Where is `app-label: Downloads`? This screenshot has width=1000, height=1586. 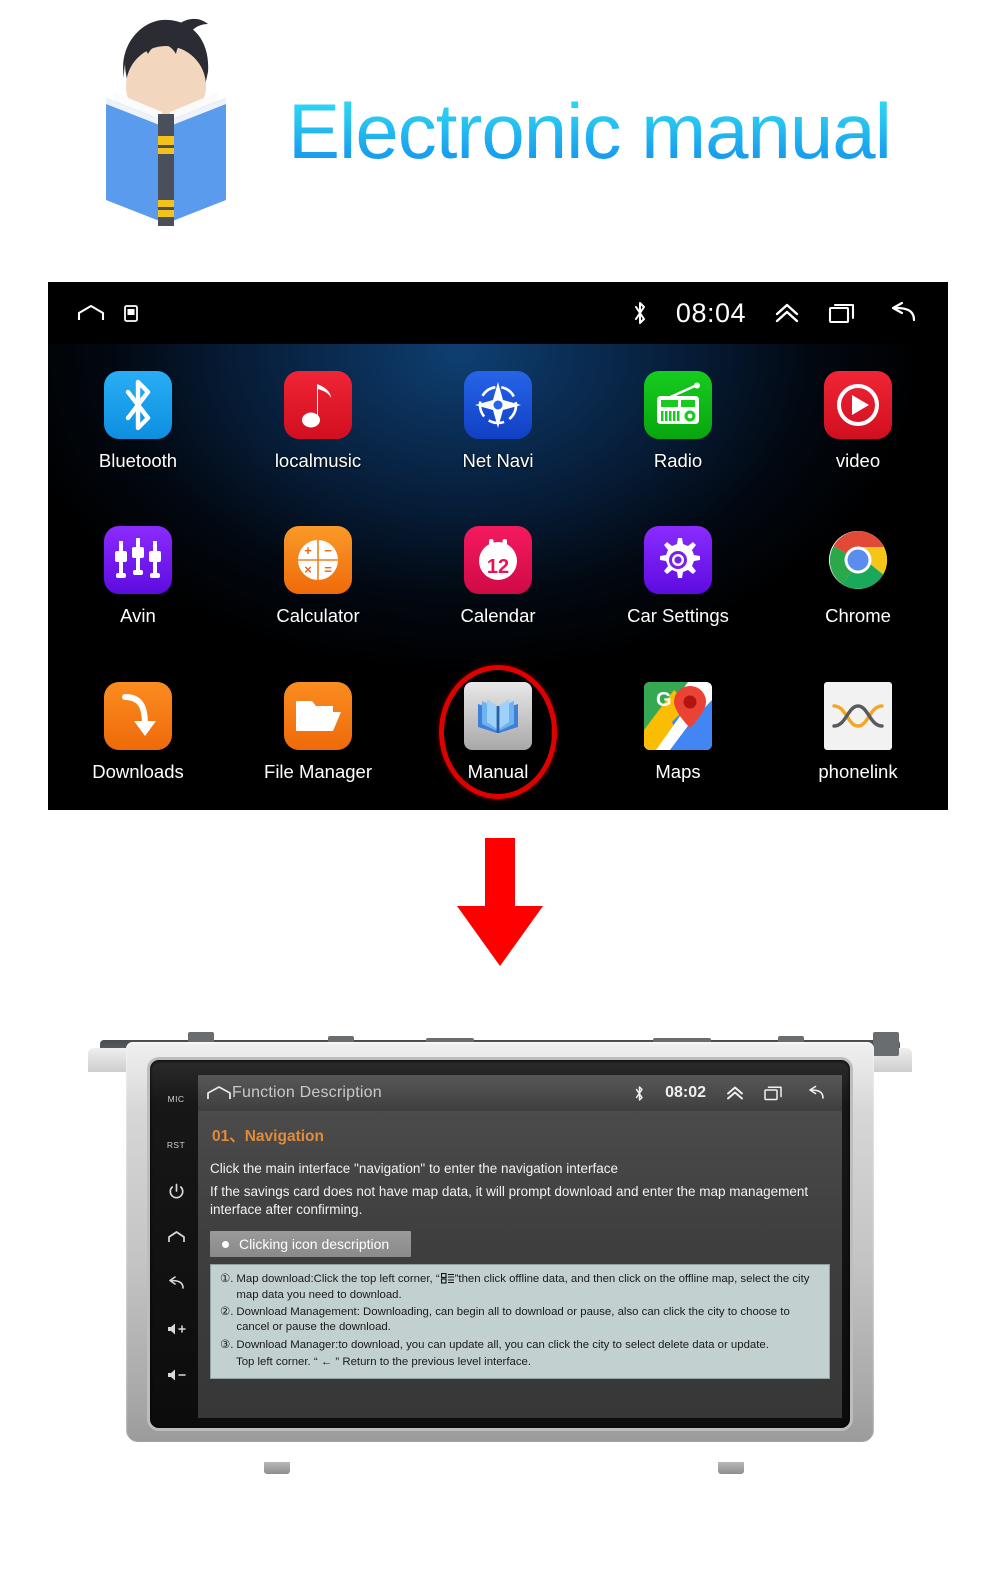 app-label: Downloads is located at coordinates (138, 771).